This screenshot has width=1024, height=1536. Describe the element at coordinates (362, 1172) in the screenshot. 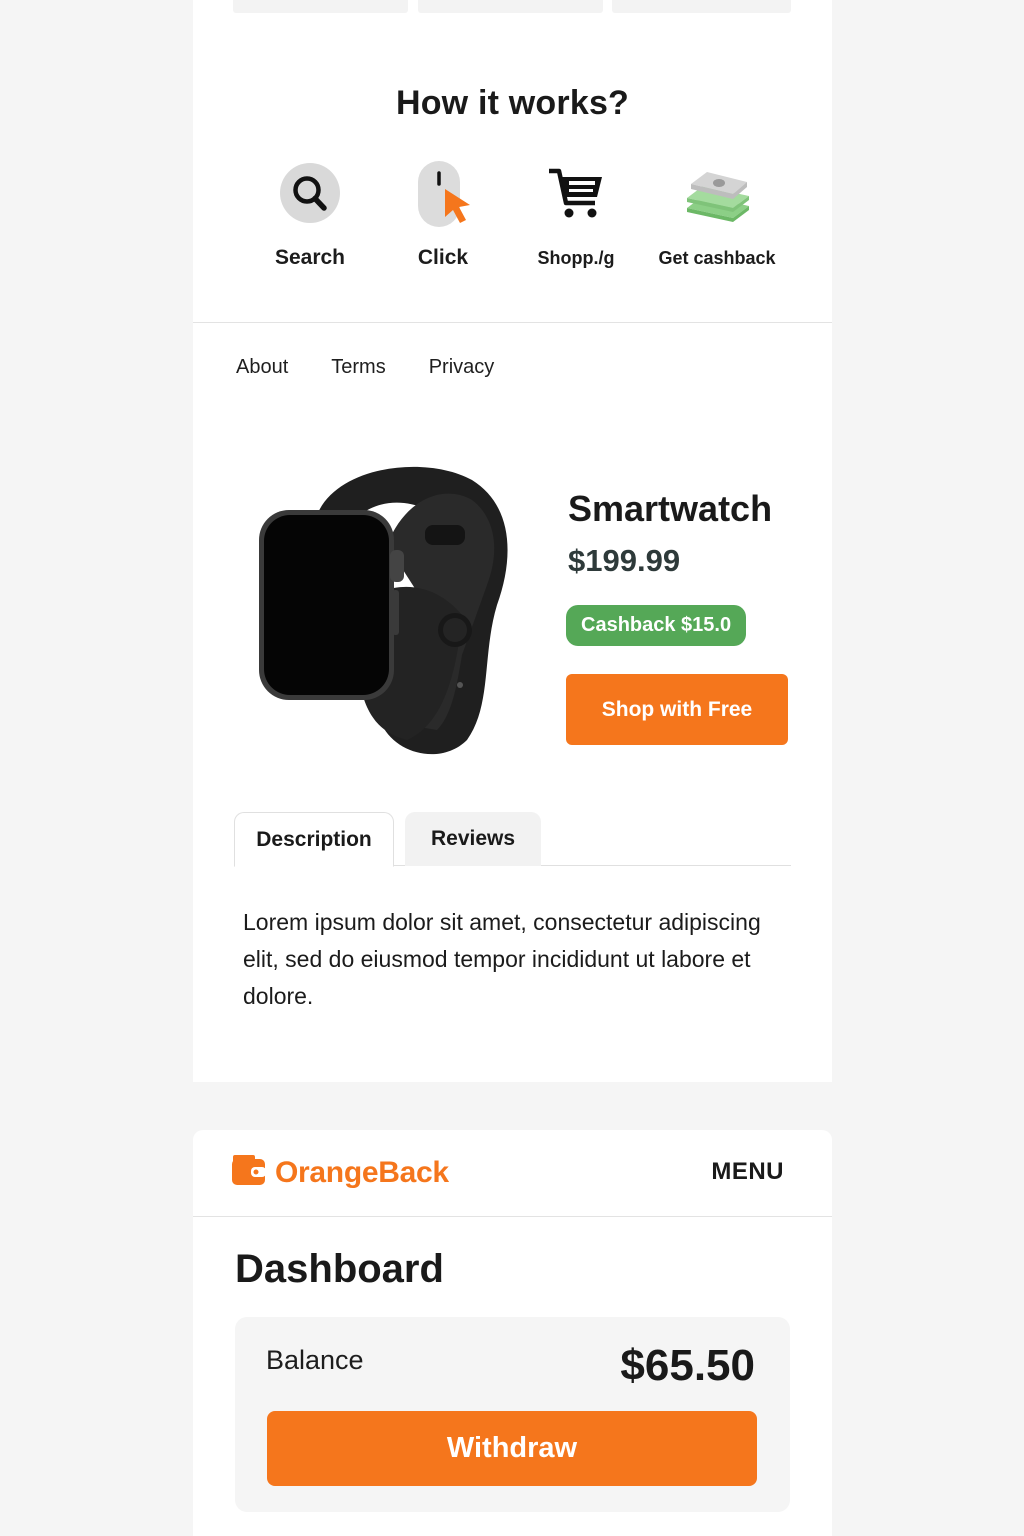

I see `brand-name: OrangeBack` at that location.